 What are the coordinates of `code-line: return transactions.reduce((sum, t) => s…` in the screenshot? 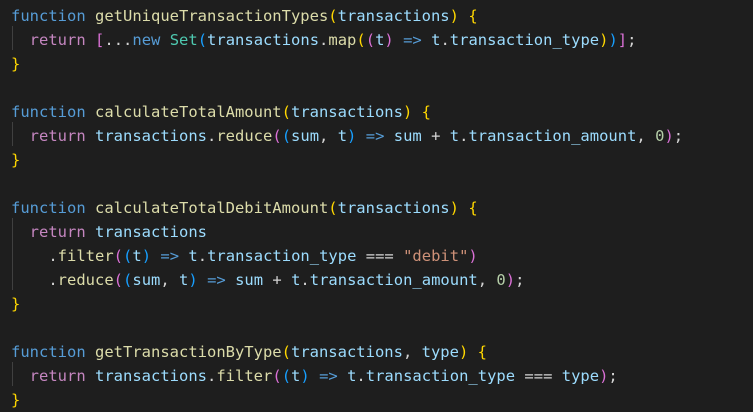 It's located at (347, 136).